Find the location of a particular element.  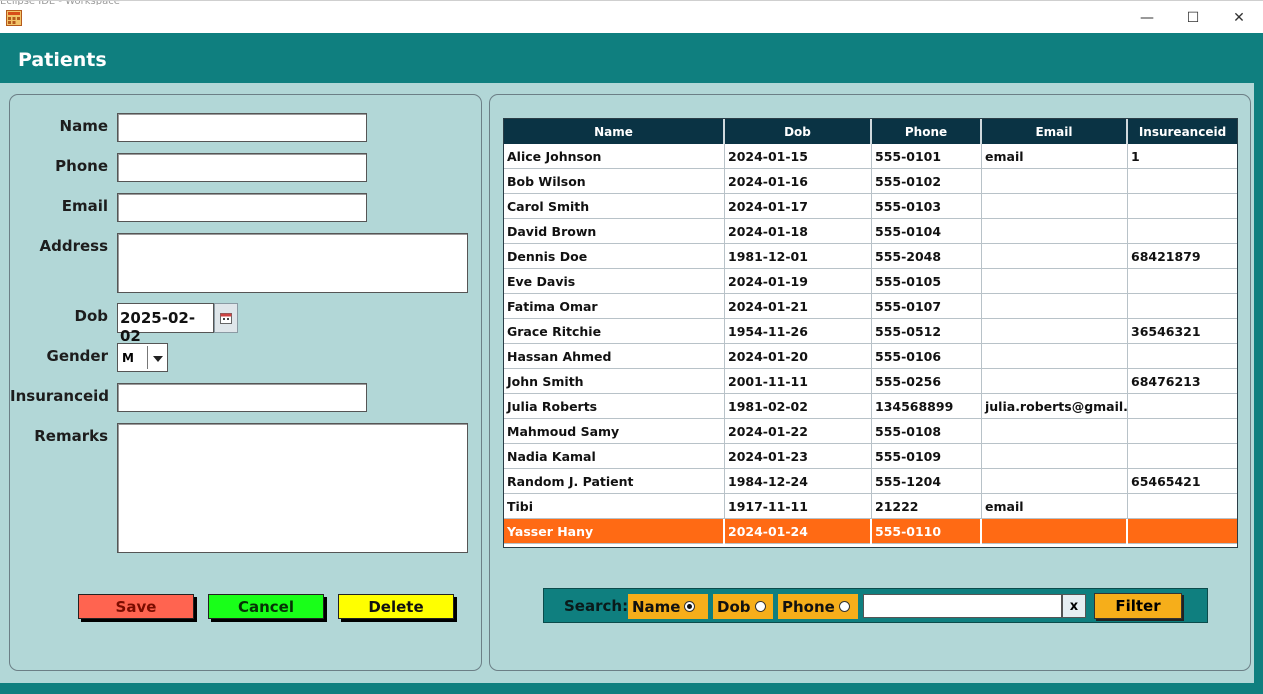

column-header-dob: Dob is located at coordinates (798, 131).